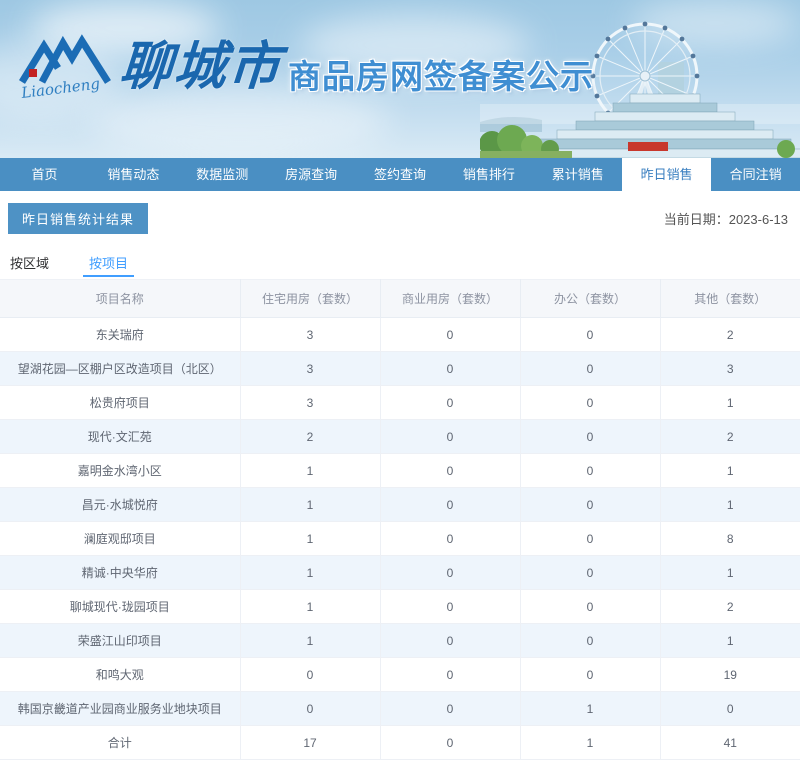 This screenshot has width=800, height=774. What do you see at coordinates (133, 174) in the screenshot?
I see `nav-item-sales-trends: 销售动态` at bounding box center [133, 174].